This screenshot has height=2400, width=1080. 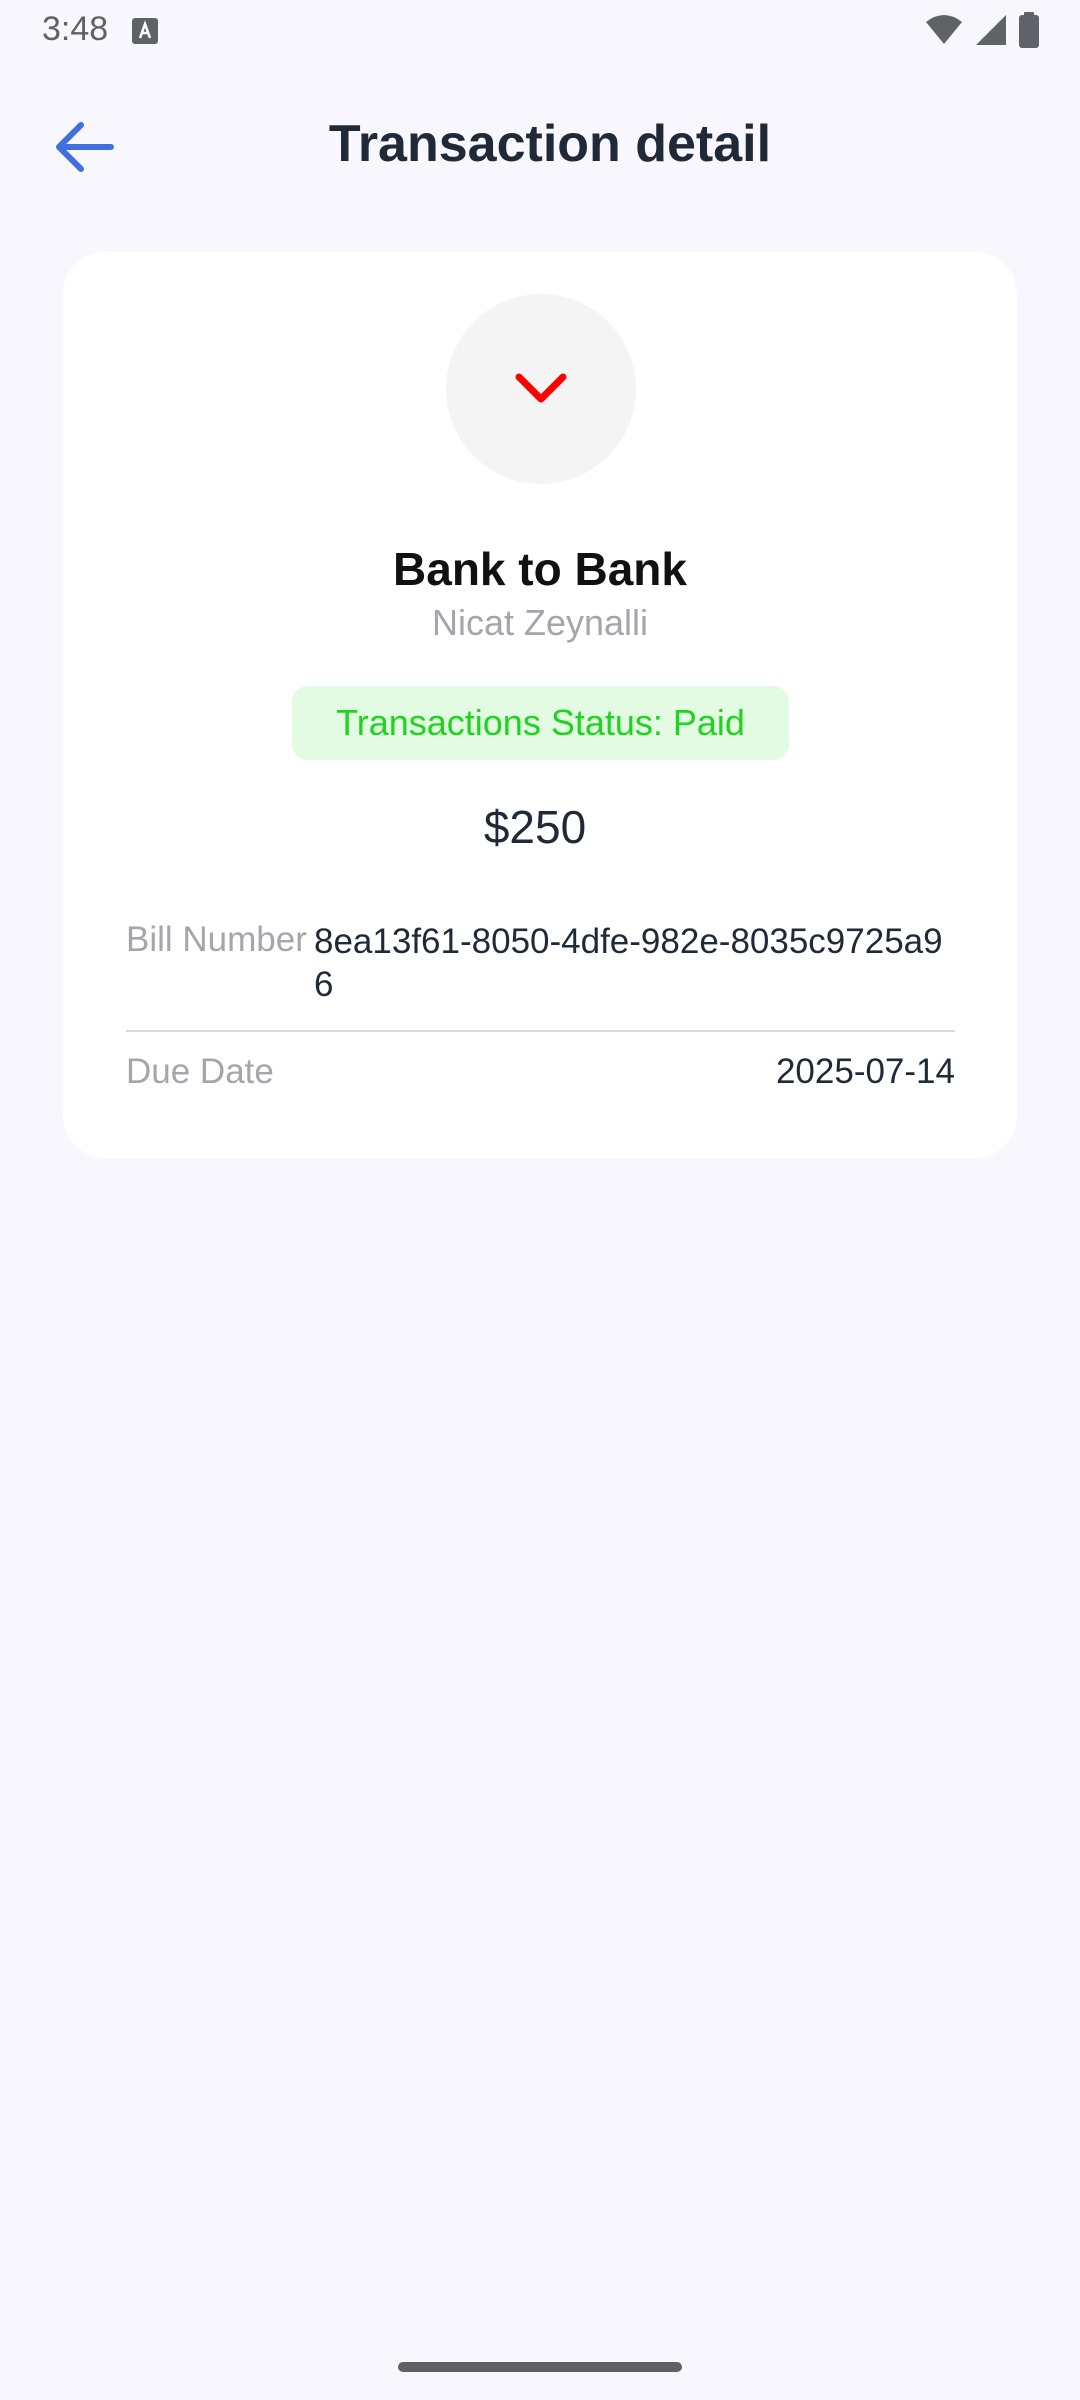 I want to click on text-a-icon, so click(x=145, y=31).